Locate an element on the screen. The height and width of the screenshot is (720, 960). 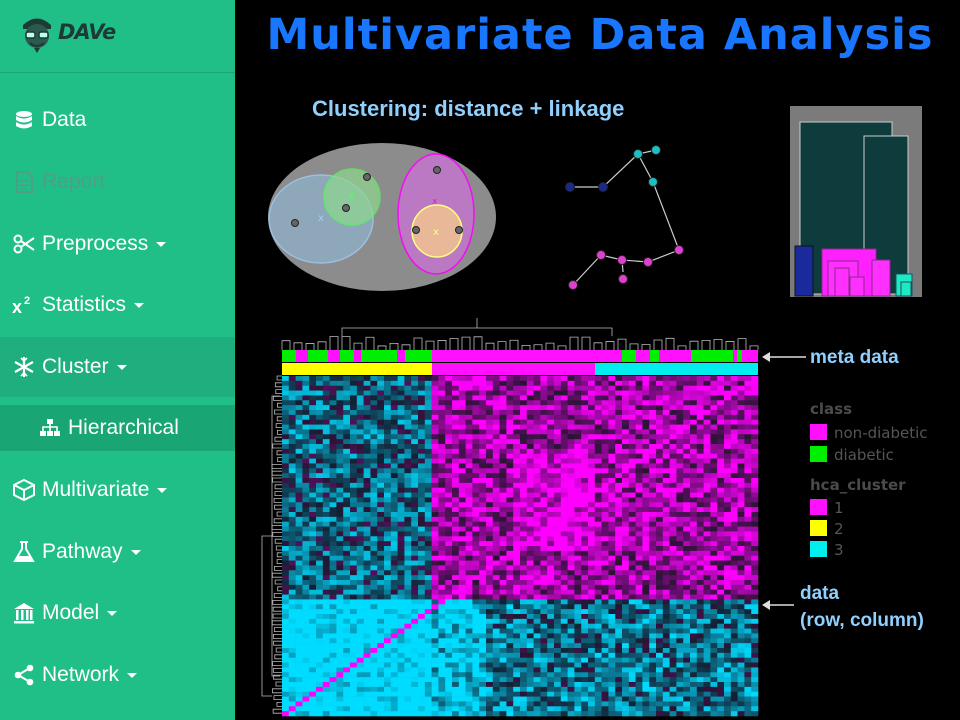
nav-item-label: Statistics is located at coordinates (84, 304).